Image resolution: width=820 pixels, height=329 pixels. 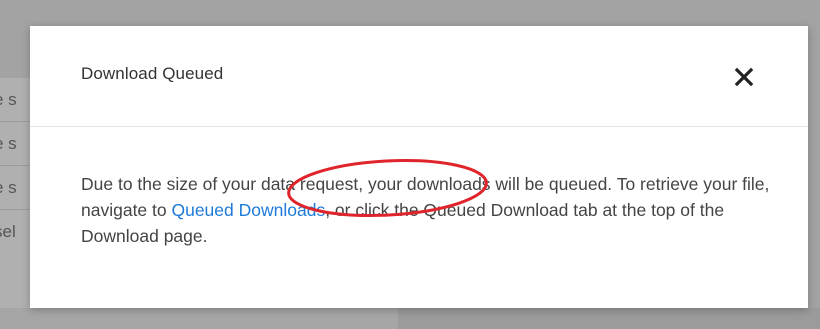 I want to click on background-row: sel, so click(x=15, y=232).